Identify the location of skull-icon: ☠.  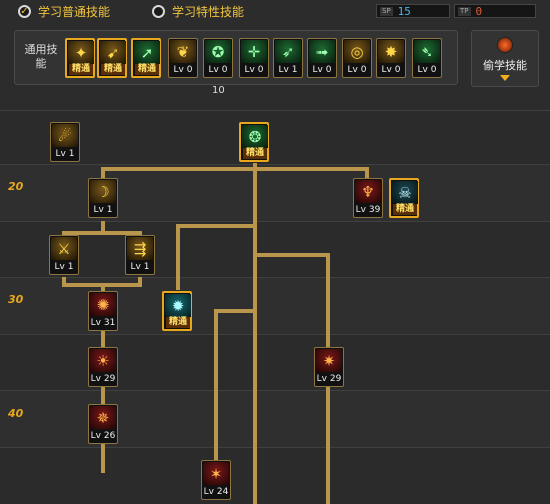
(405, 192).